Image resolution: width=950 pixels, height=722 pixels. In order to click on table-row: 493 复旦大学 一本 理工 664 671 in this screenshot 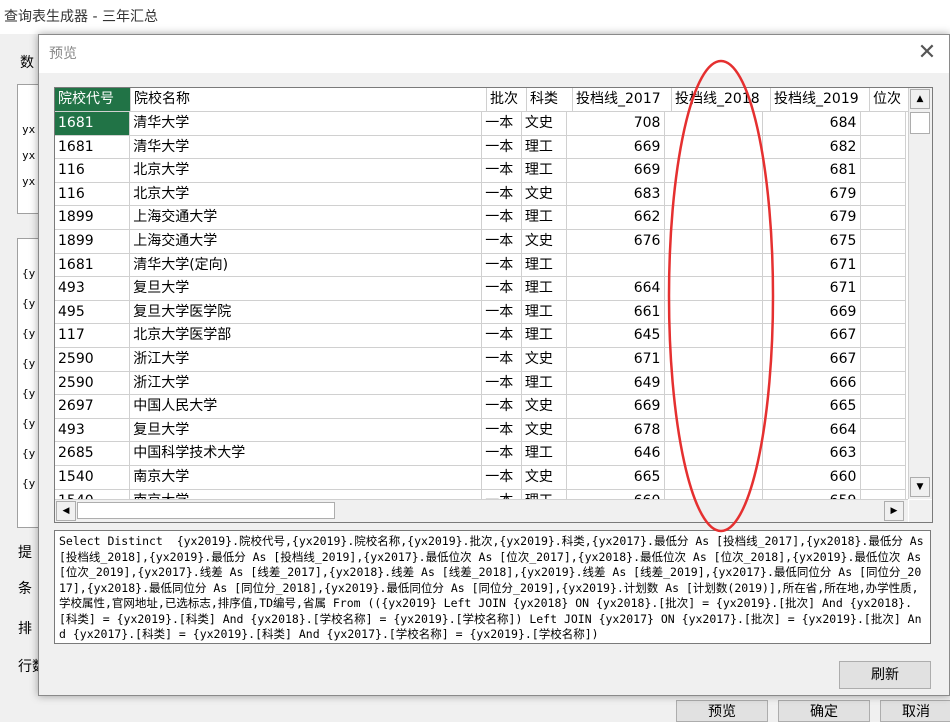, I will do `click(480, 289)`.